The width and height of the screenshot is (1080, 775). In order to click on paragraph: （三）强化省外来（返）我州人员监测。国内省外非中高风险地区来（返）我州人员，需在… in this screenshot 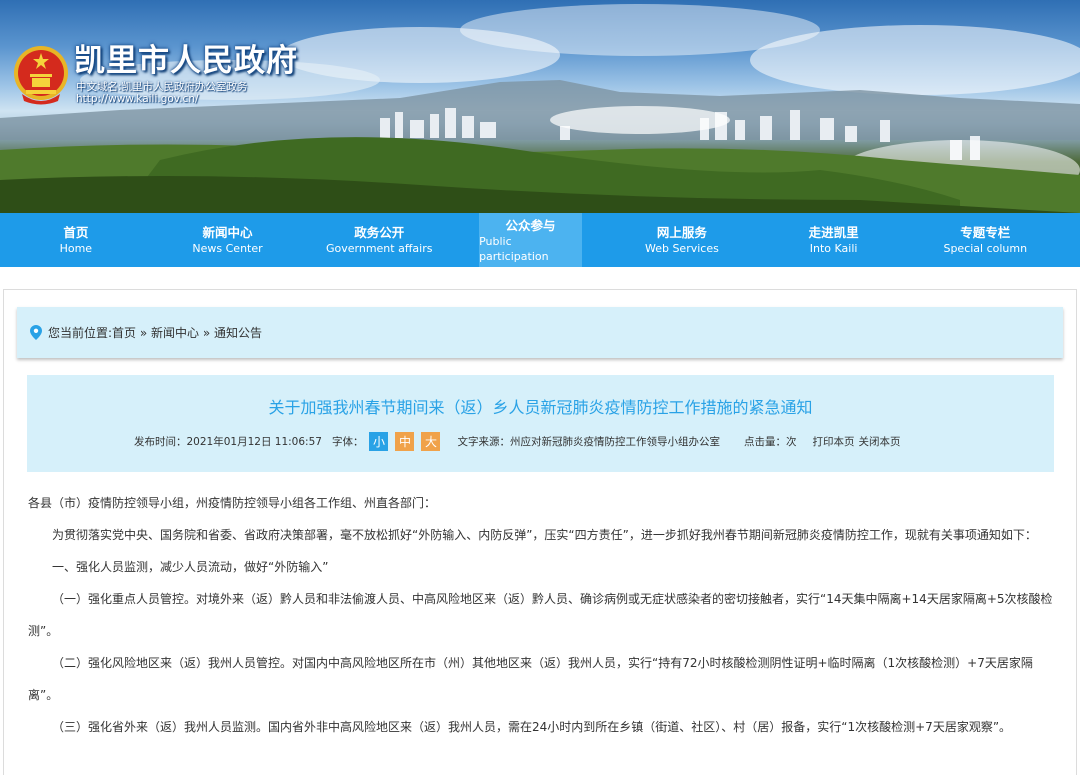, I will do `click(532, 727)`.